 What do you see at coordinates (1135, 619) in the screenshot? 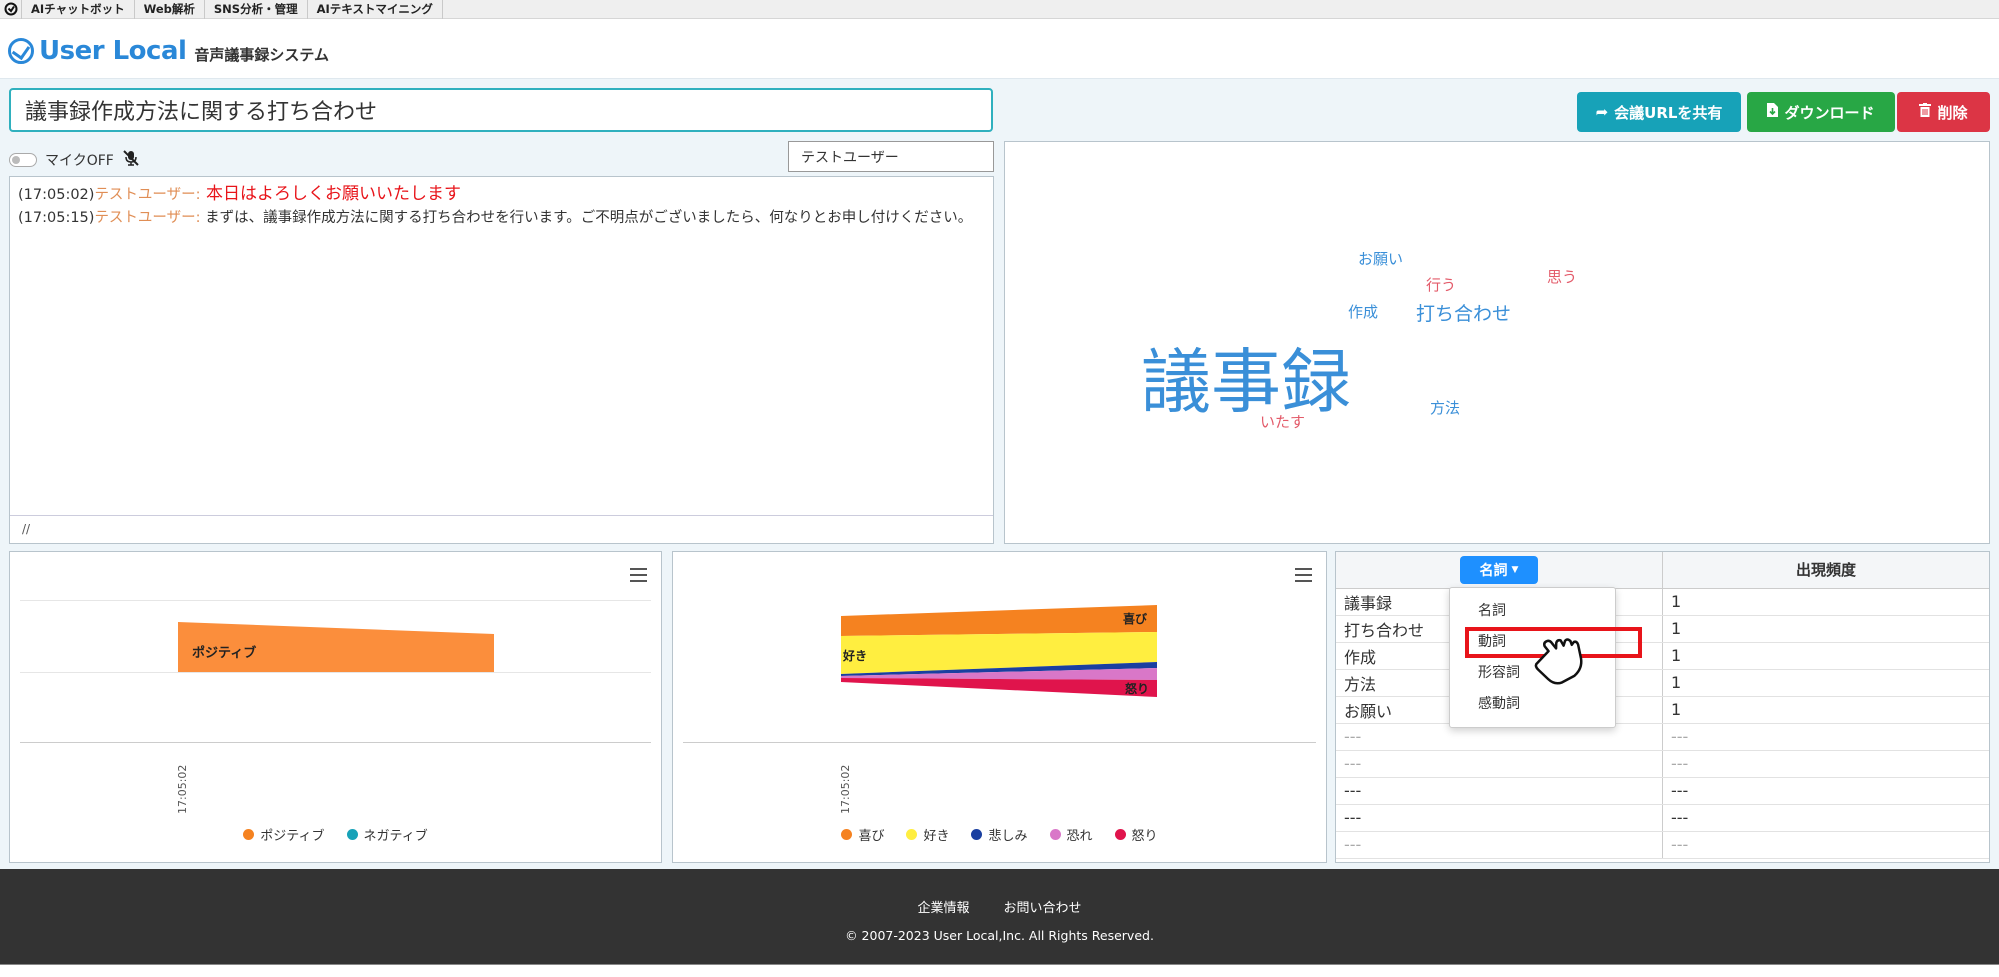
I see `joy-label: 喜び` at bounding box center [1135, 619].